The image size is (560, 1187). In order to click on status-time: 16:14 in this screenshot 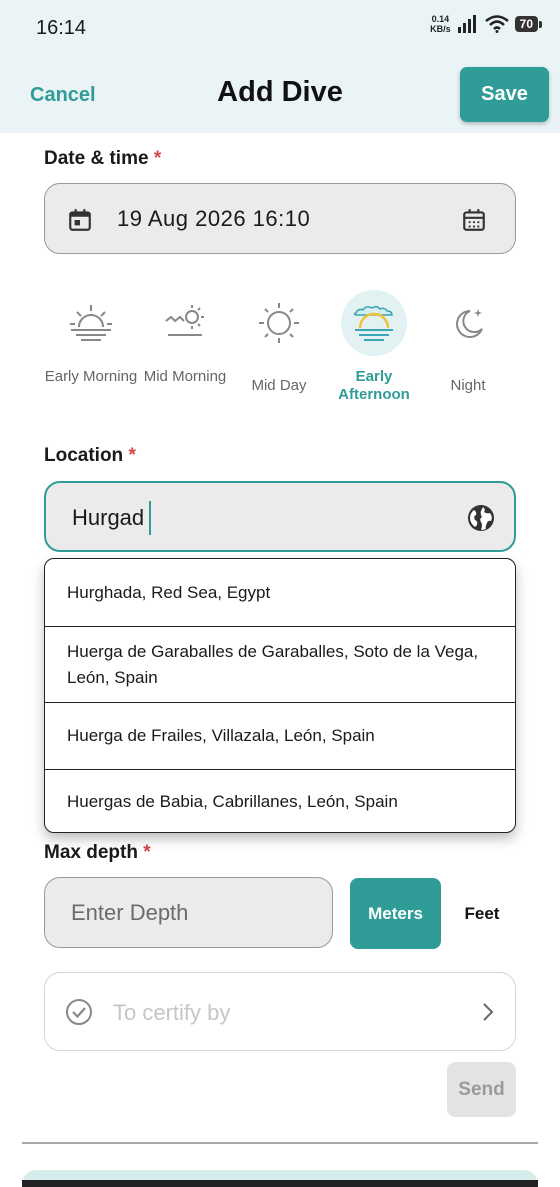, I will do `click(61, 28)`.